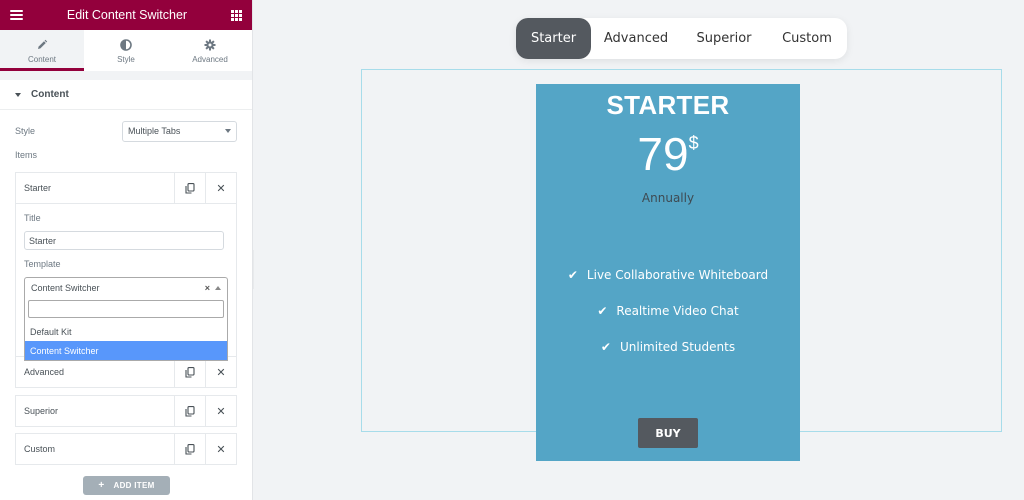 The width and height of the screenshot is (1024, 500). I want to click on content-switcher-tabs: Starter Advanced Superior Custom, so click(681, 38).